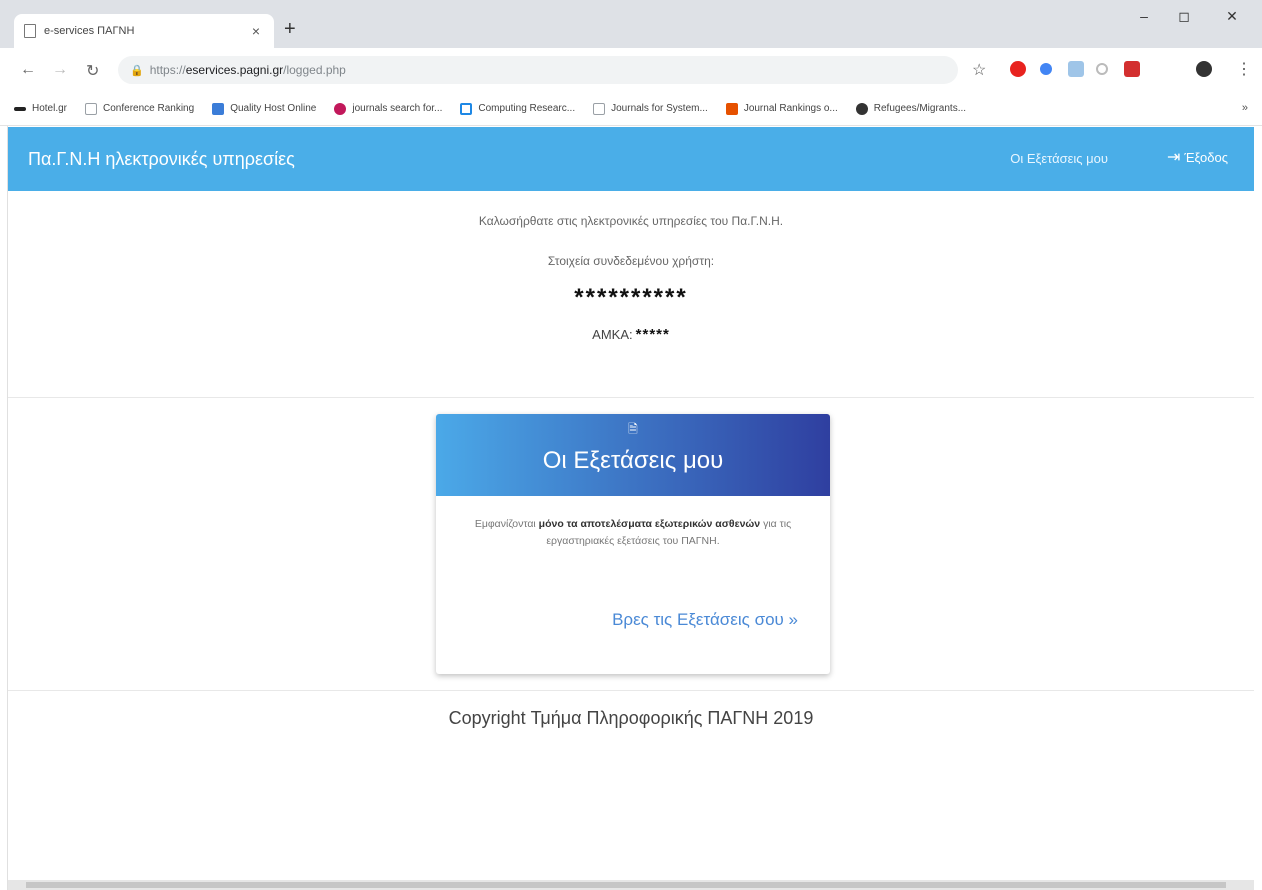  I want to click on user-info-label: Στοιχεία συνδεδεμένου χρήστη:, so click(631, 261).